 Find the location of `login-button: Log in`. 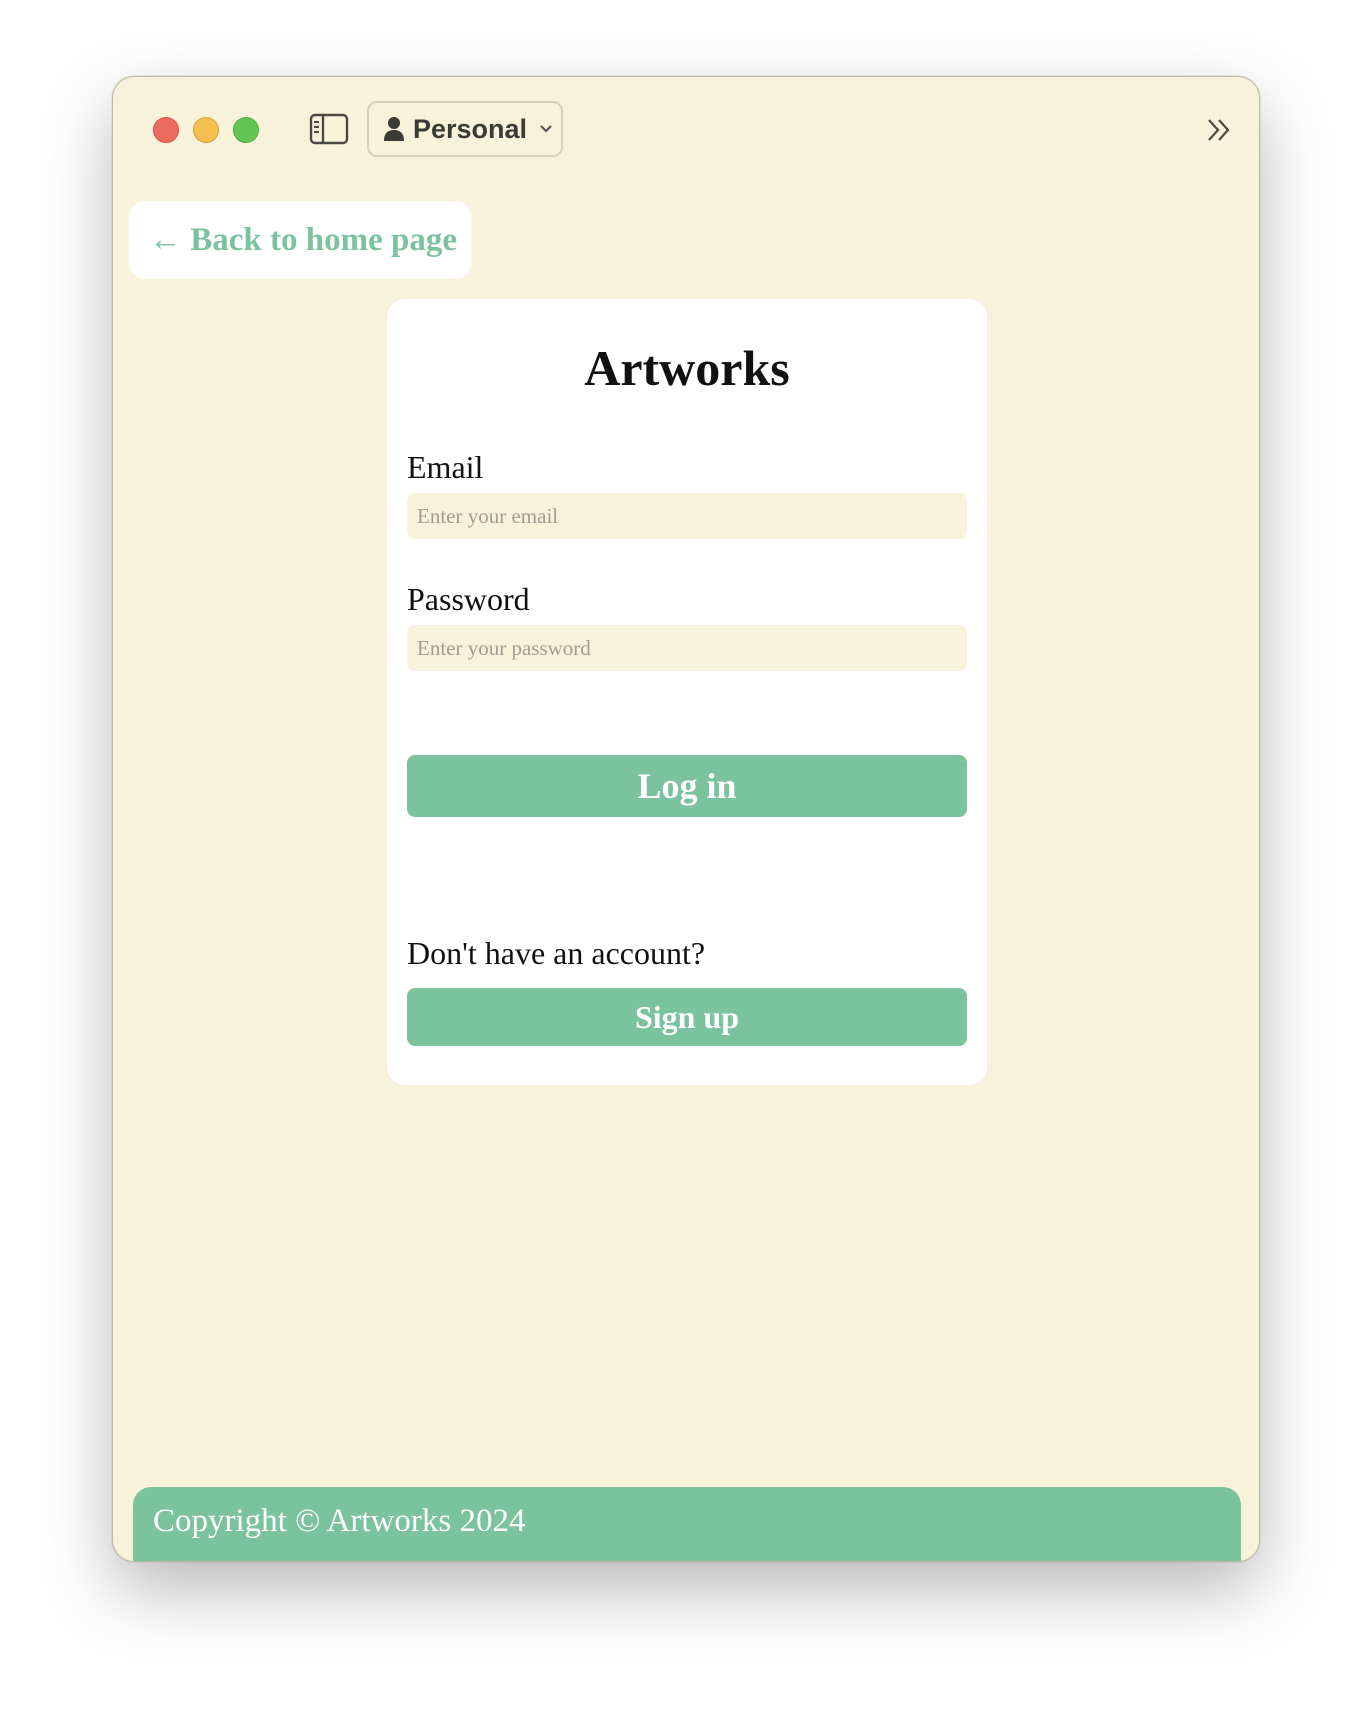

login-button: Log in is located at coordinates (687, 786).